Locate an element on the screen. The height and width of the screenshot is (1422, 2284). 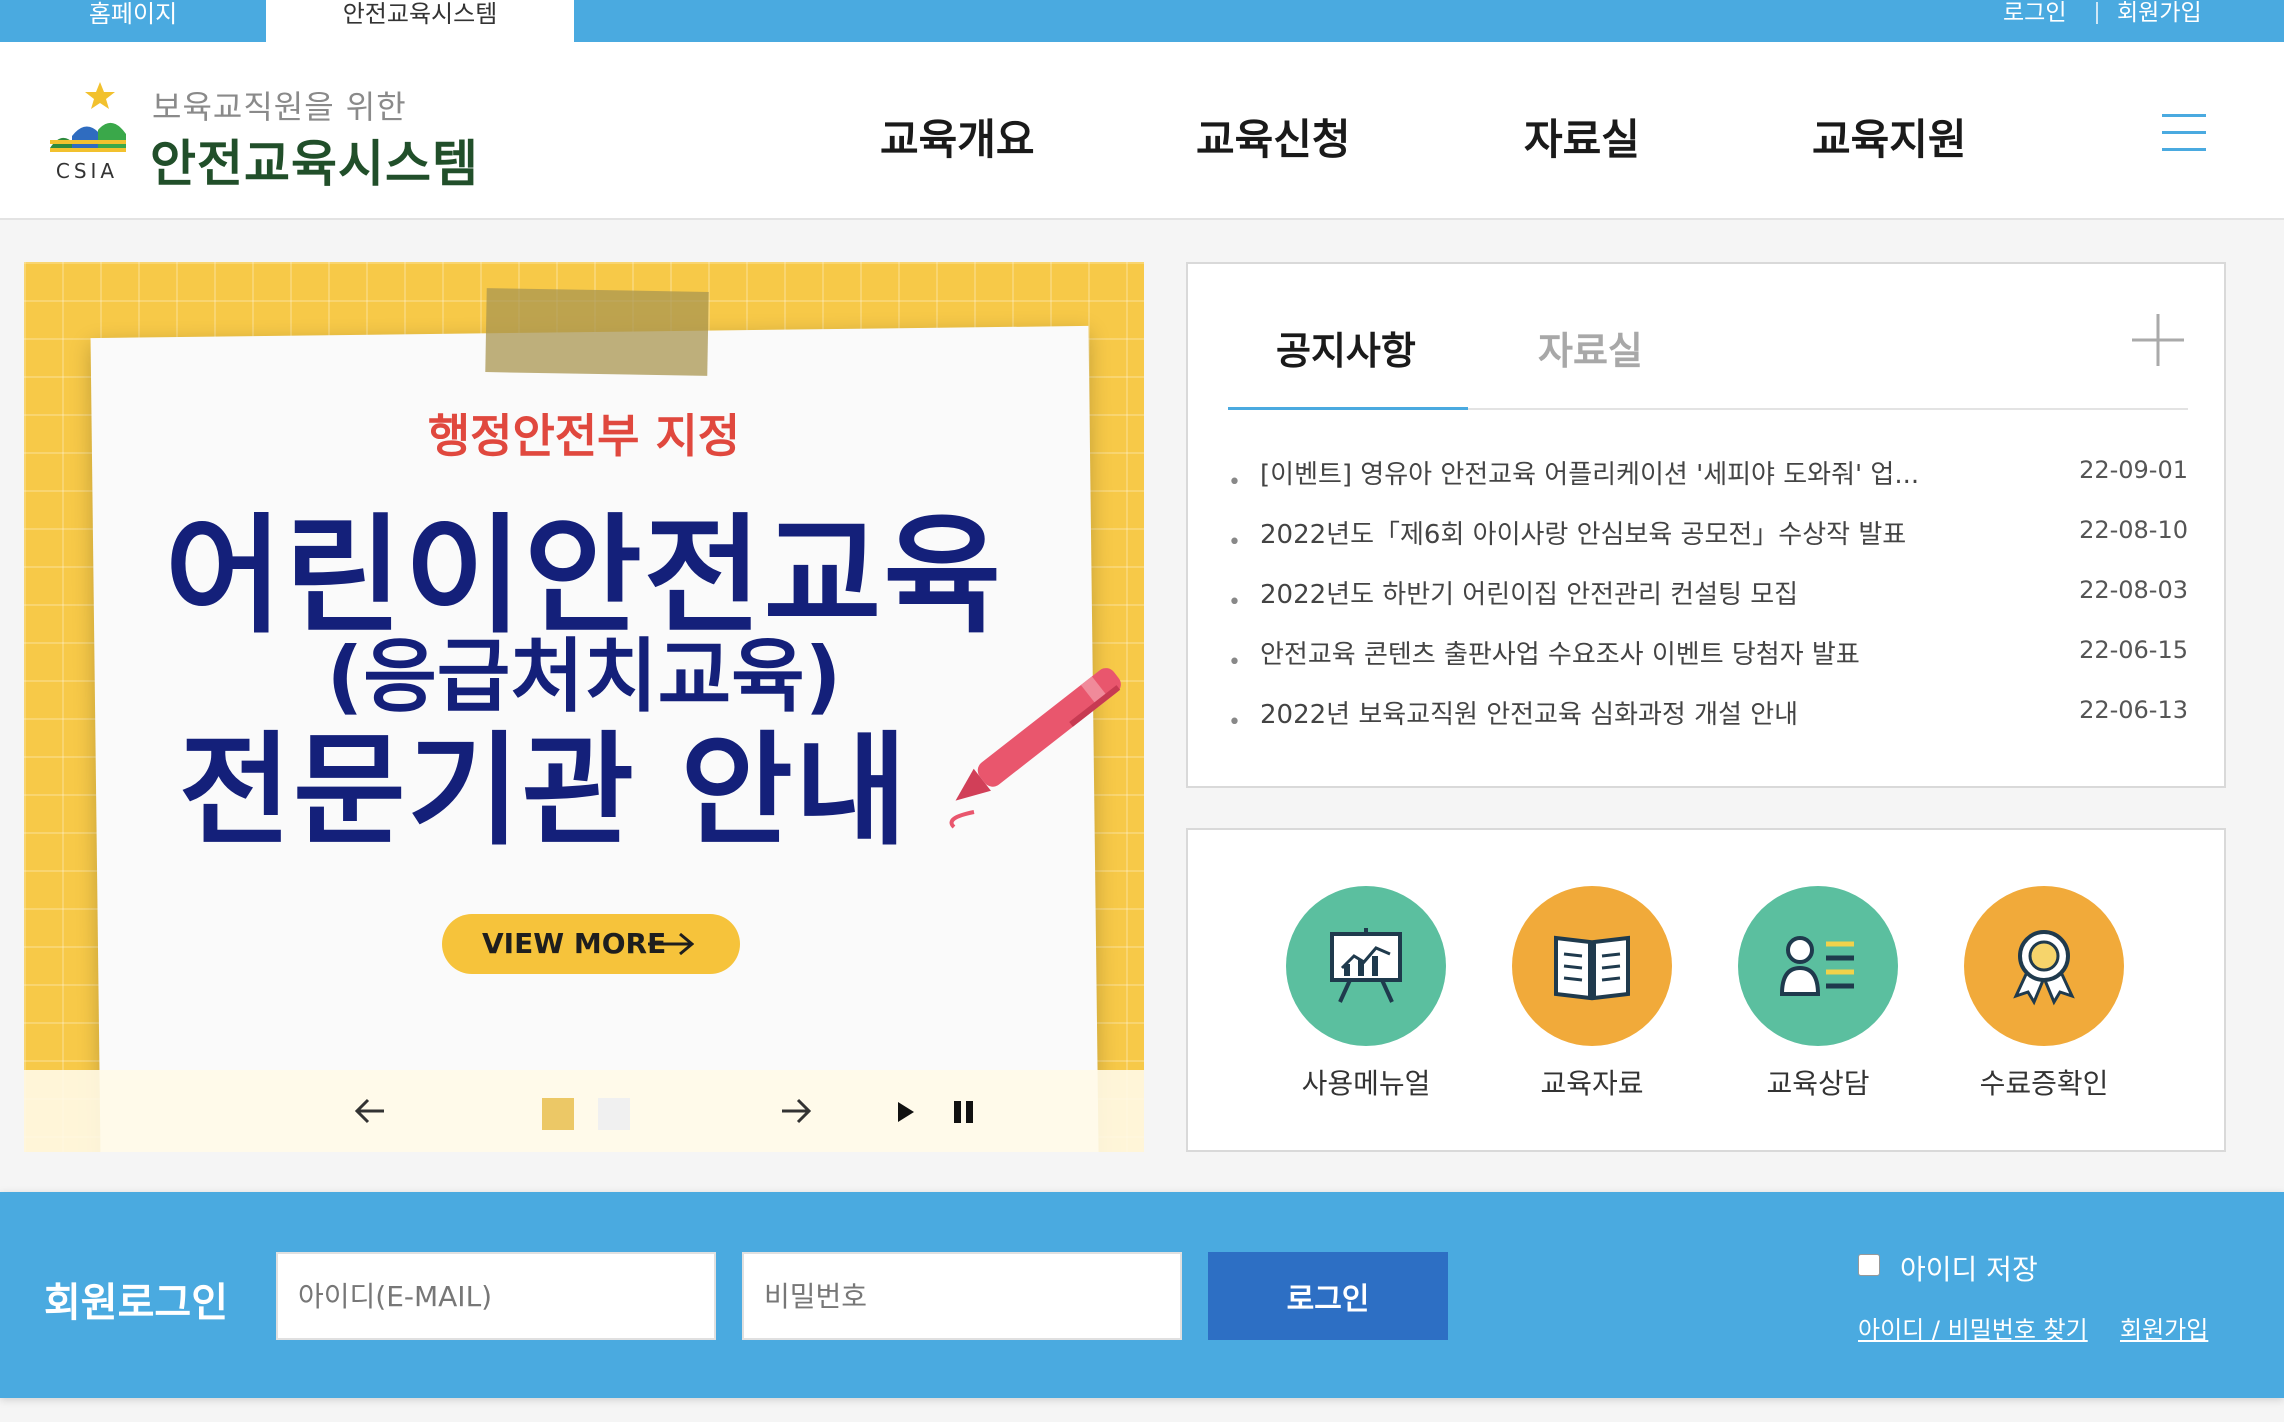
quick-item-consult: 교육상담 is located at coordinates (1818, 994).